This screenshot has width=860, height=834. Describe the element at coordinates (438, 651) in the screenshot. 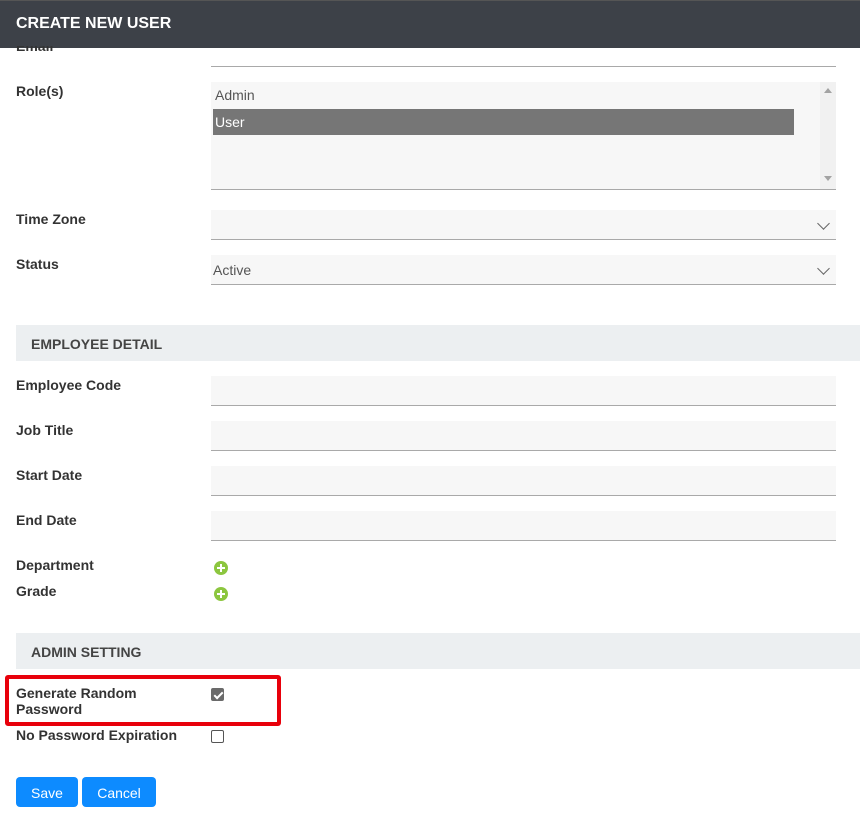

I see `admin-setting-section-header: ADMIN SETTING` at that location.